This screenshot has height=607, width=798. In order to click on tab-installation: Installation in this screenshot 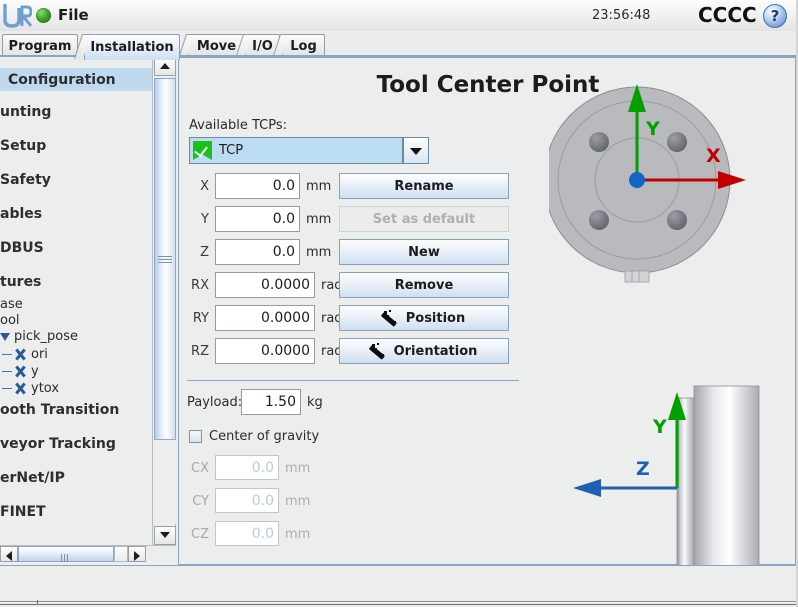, I will do `click(132, 47)`.